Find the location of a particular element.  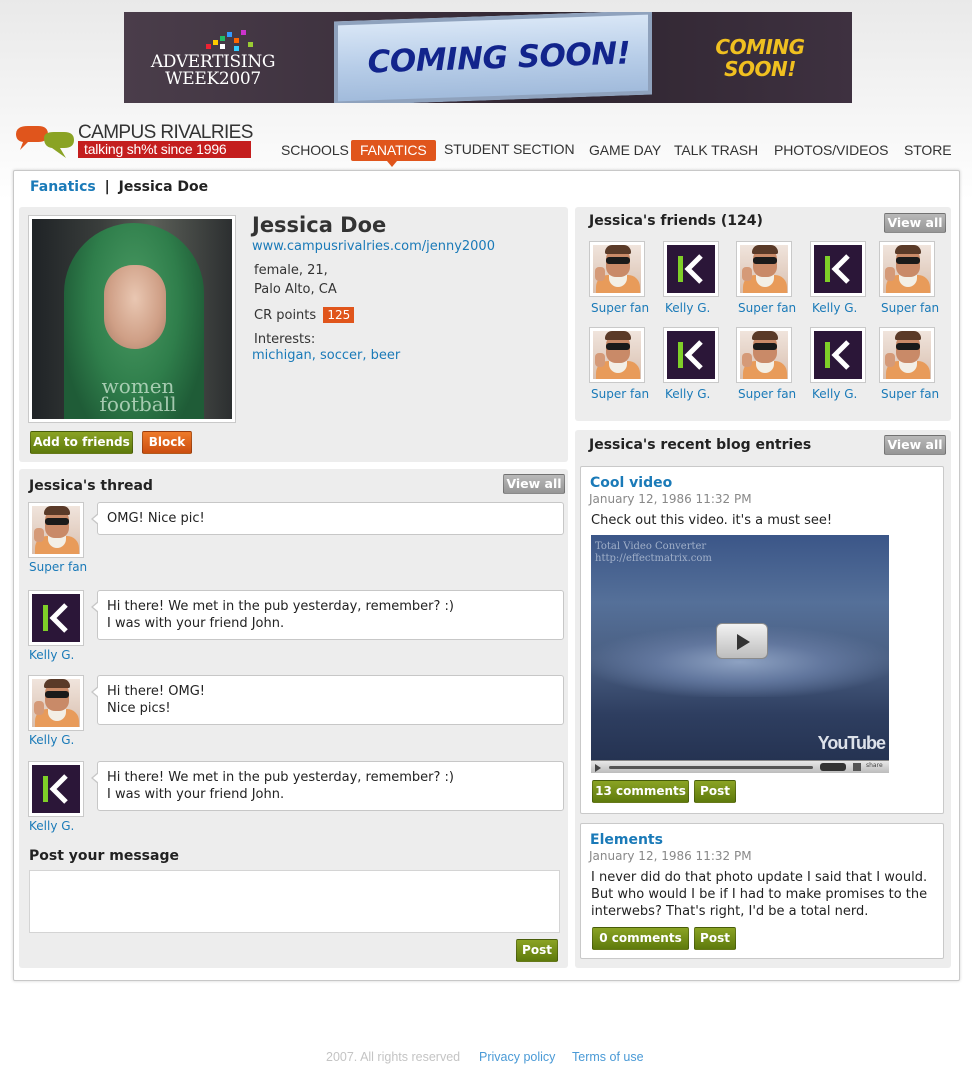

share-button: share is located at coordinates (874, 765).